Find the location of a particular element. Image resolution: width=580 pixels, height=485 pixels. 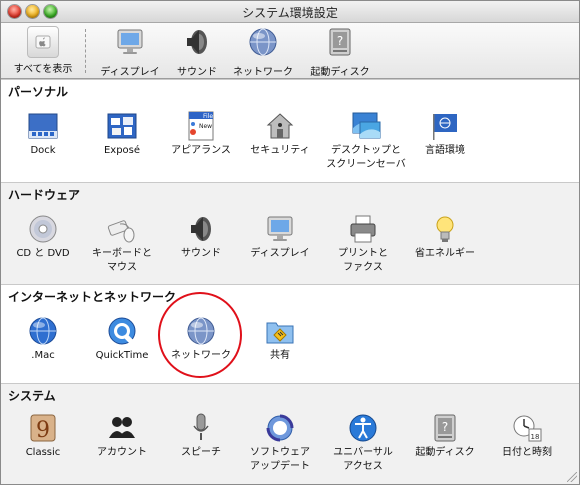

pane-label: Exposé is located at coordinates (122, 150).